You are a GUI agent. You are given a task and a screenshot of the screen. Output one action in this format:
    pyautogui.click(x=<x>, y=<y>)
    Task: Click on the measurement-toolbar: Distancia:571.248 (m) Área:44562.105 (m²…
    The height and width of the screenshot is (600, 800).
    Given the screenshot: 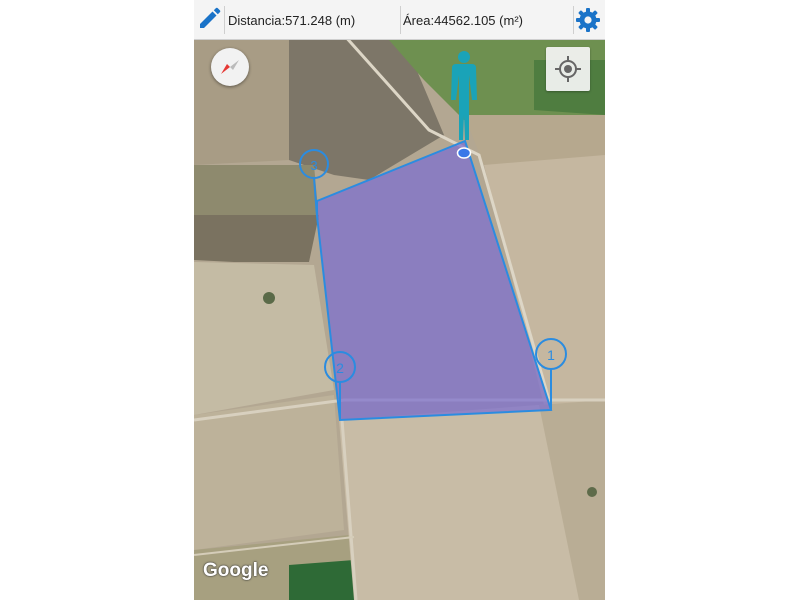 What is the action you would take?
    pyautogui.click(x=399, y=20)
    